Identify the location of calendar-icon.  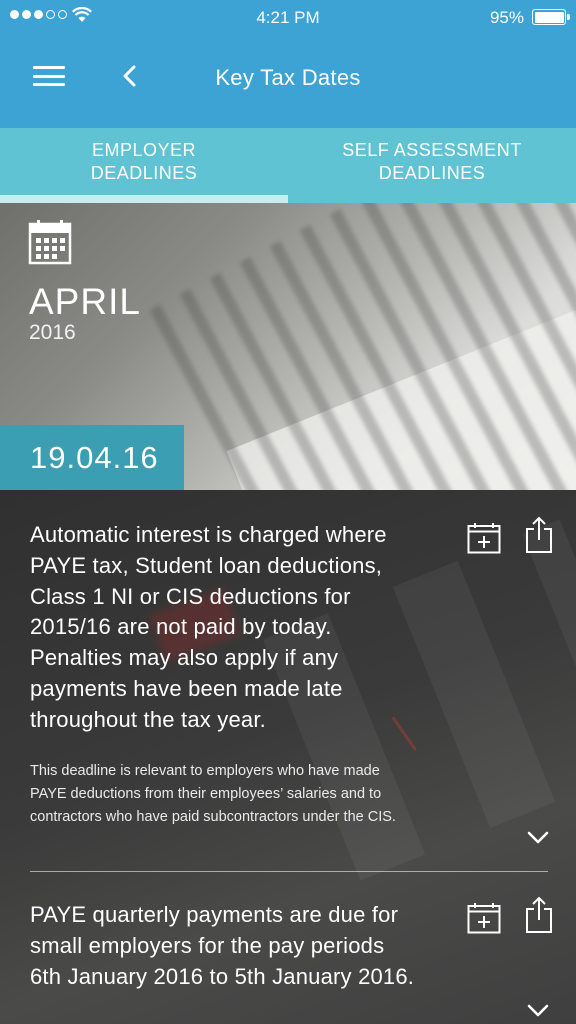
(50, 242).